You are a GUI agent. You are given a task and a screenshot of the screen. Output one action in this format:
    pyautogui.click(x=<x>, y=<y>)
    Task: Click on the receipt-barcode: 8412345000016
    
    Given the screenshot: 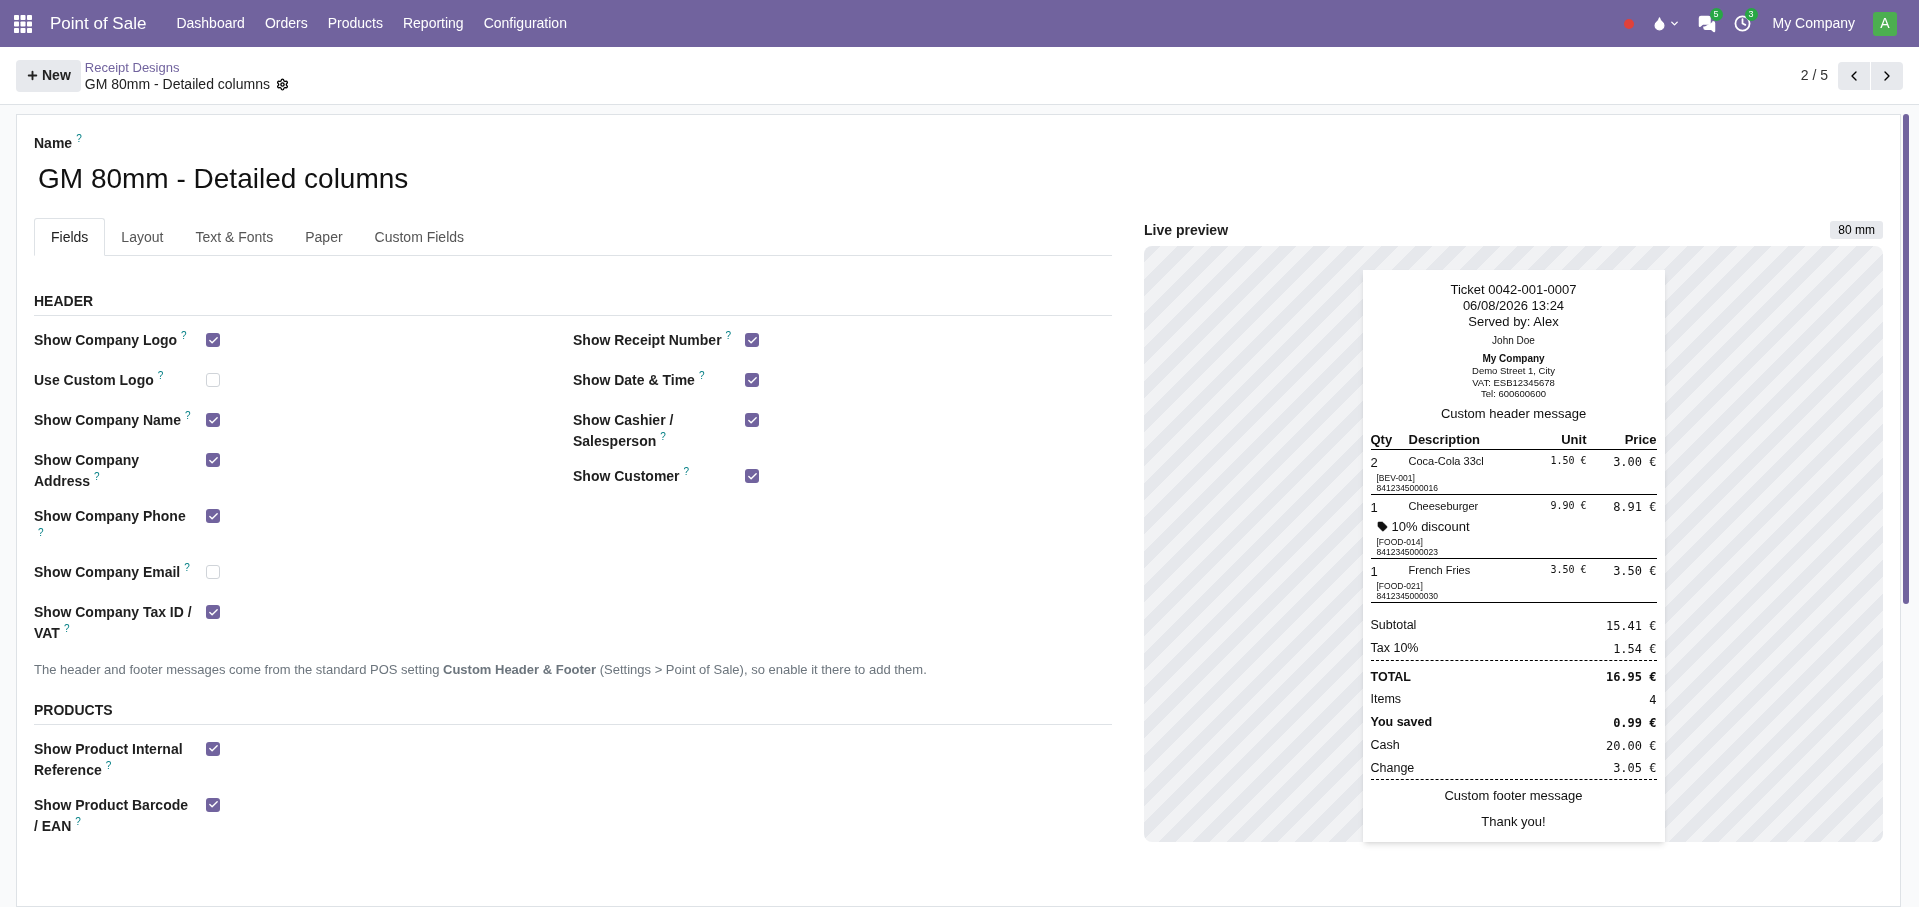 What is the action you would take?
    pyautogui.click(x=1407, y=487)
    